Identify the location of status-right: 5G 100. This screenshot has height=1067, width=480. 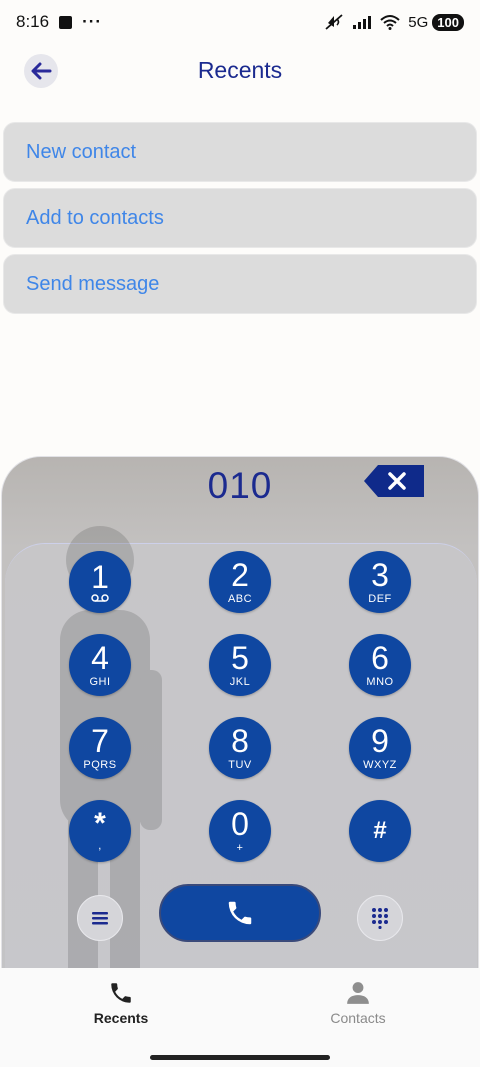
(394, 22).